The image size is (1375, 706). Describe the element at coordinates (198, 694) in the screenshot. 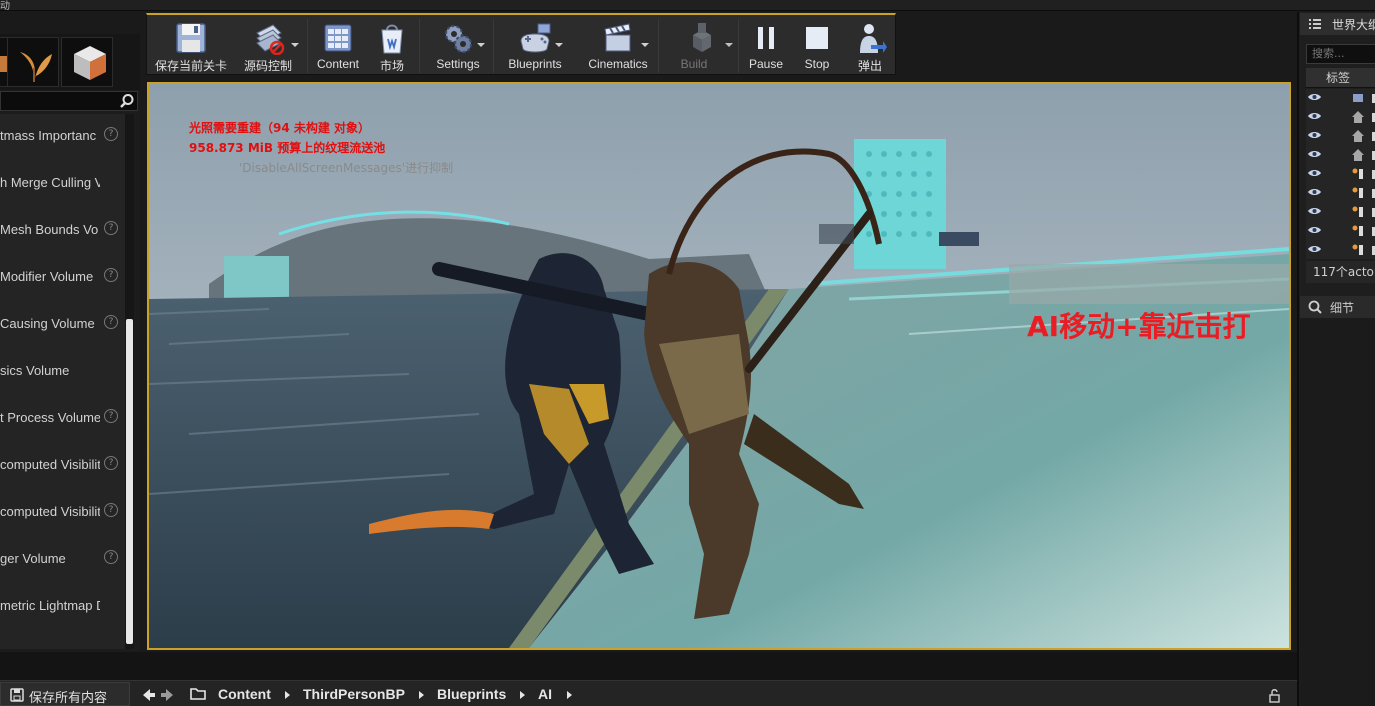

I see `folder-icon` at that location.